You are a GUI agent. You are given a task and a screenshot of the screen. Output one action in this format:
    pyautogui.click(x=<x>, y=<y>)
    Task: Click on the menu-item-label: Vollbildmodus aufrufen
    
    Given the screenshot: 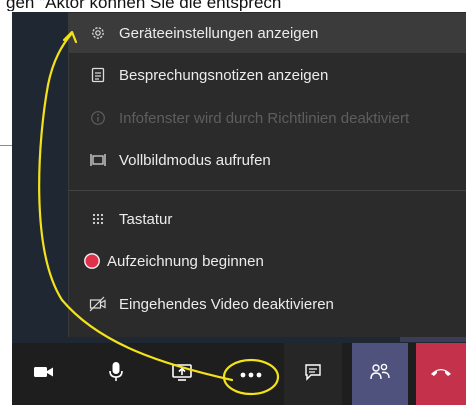 What is the action you would take?
    pyautogui.click(x=195, y=160)
    